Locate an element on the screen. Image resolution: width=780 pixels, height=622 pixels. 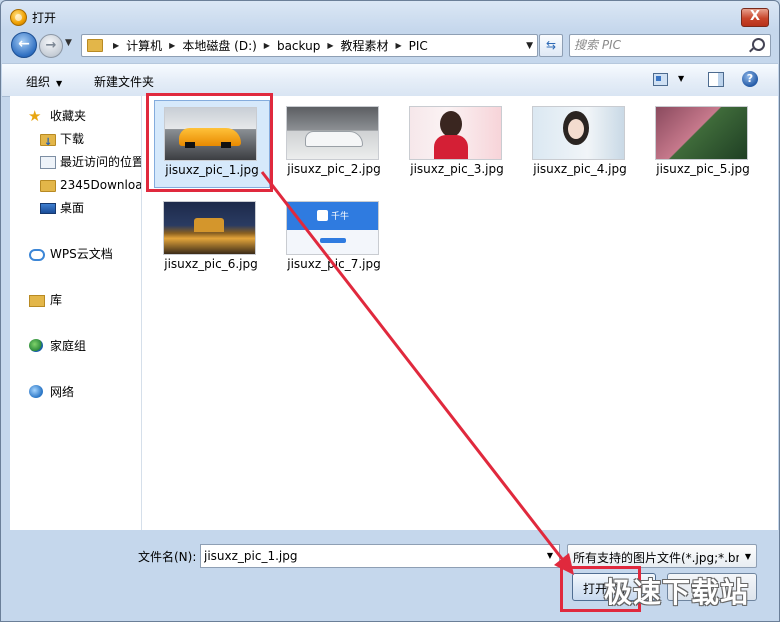
file-tile: 千牛 jisuxz_pic_7.jpg is located at coordinates (334, 238).